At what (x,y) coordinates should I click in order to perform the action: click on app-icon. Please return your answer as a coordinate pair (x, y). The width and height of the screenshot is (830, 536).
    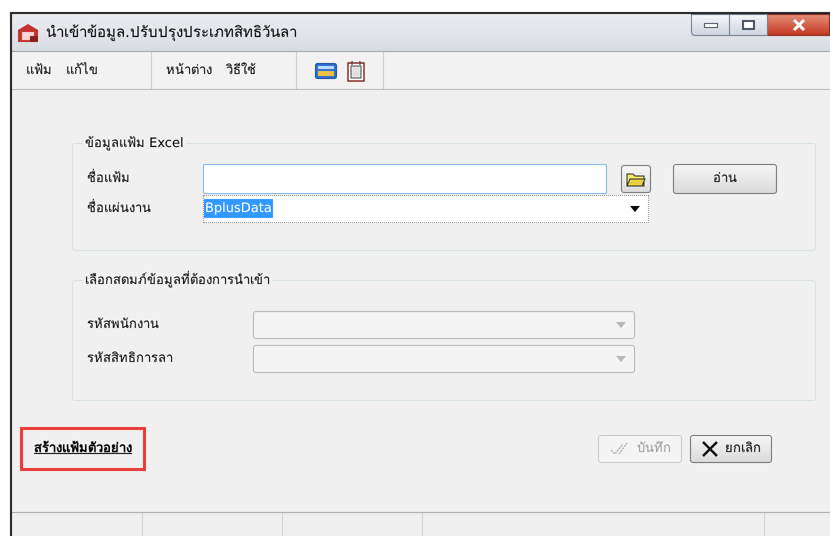
    Looking at the image, I should click on (28, 33).